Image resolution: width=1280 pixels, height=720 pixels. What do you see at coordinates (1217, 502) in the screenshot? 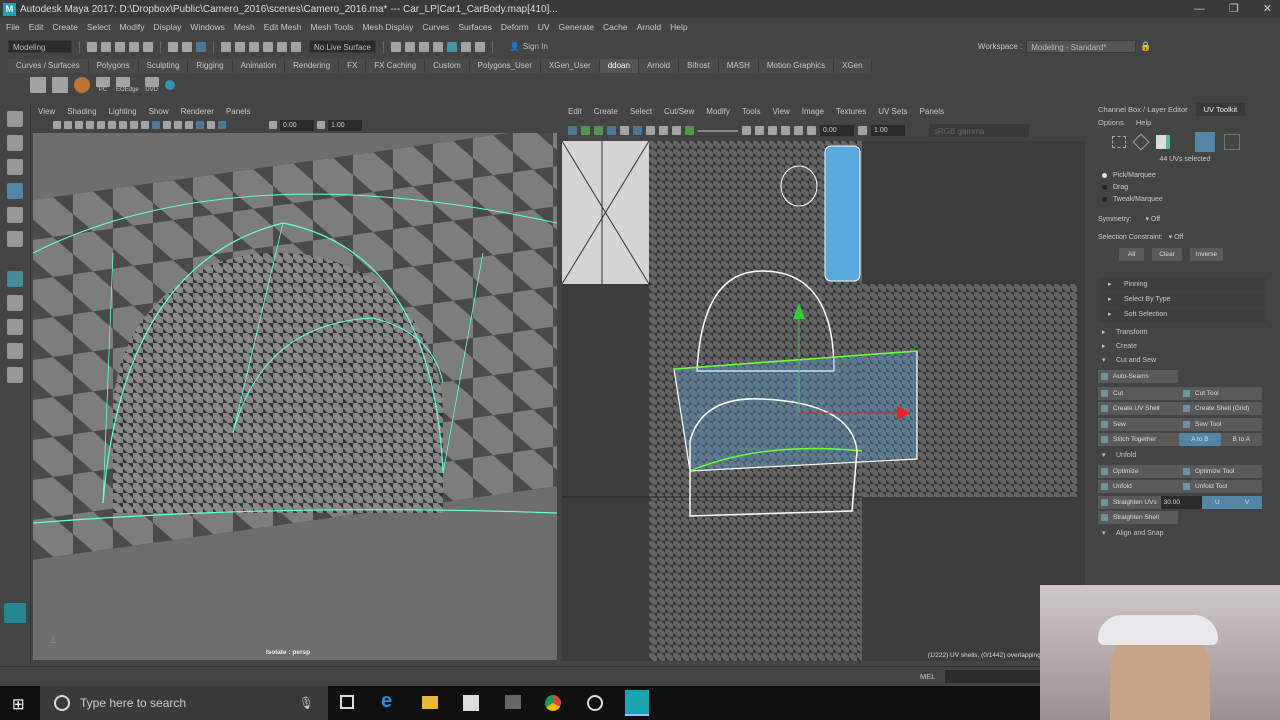
I see `straighten-u-toggle: U` at bounding box center [1217, 502].